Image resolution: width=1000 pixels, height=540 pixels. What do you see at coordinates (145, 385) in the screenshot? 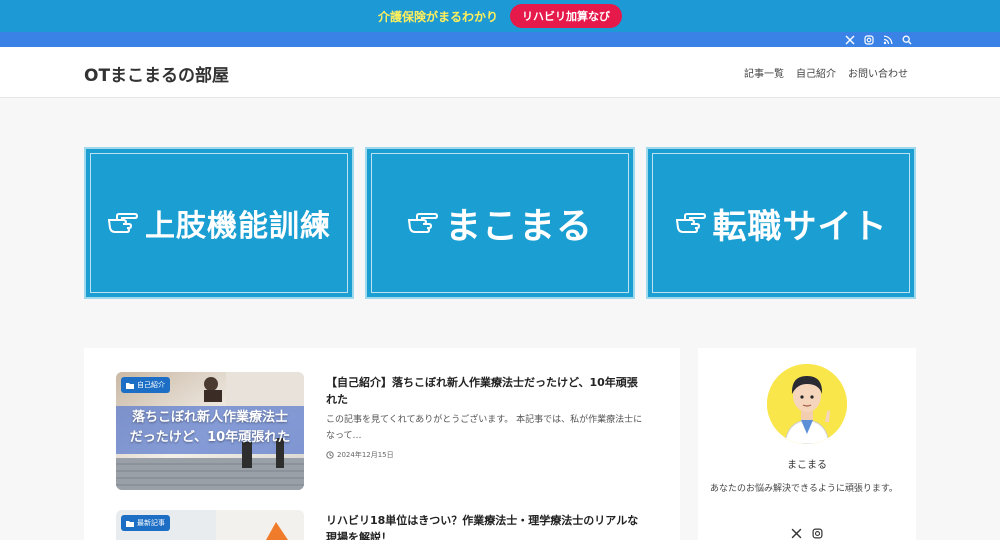
I see `category-badge: 自己紹介` at bounding box center [145, 385].